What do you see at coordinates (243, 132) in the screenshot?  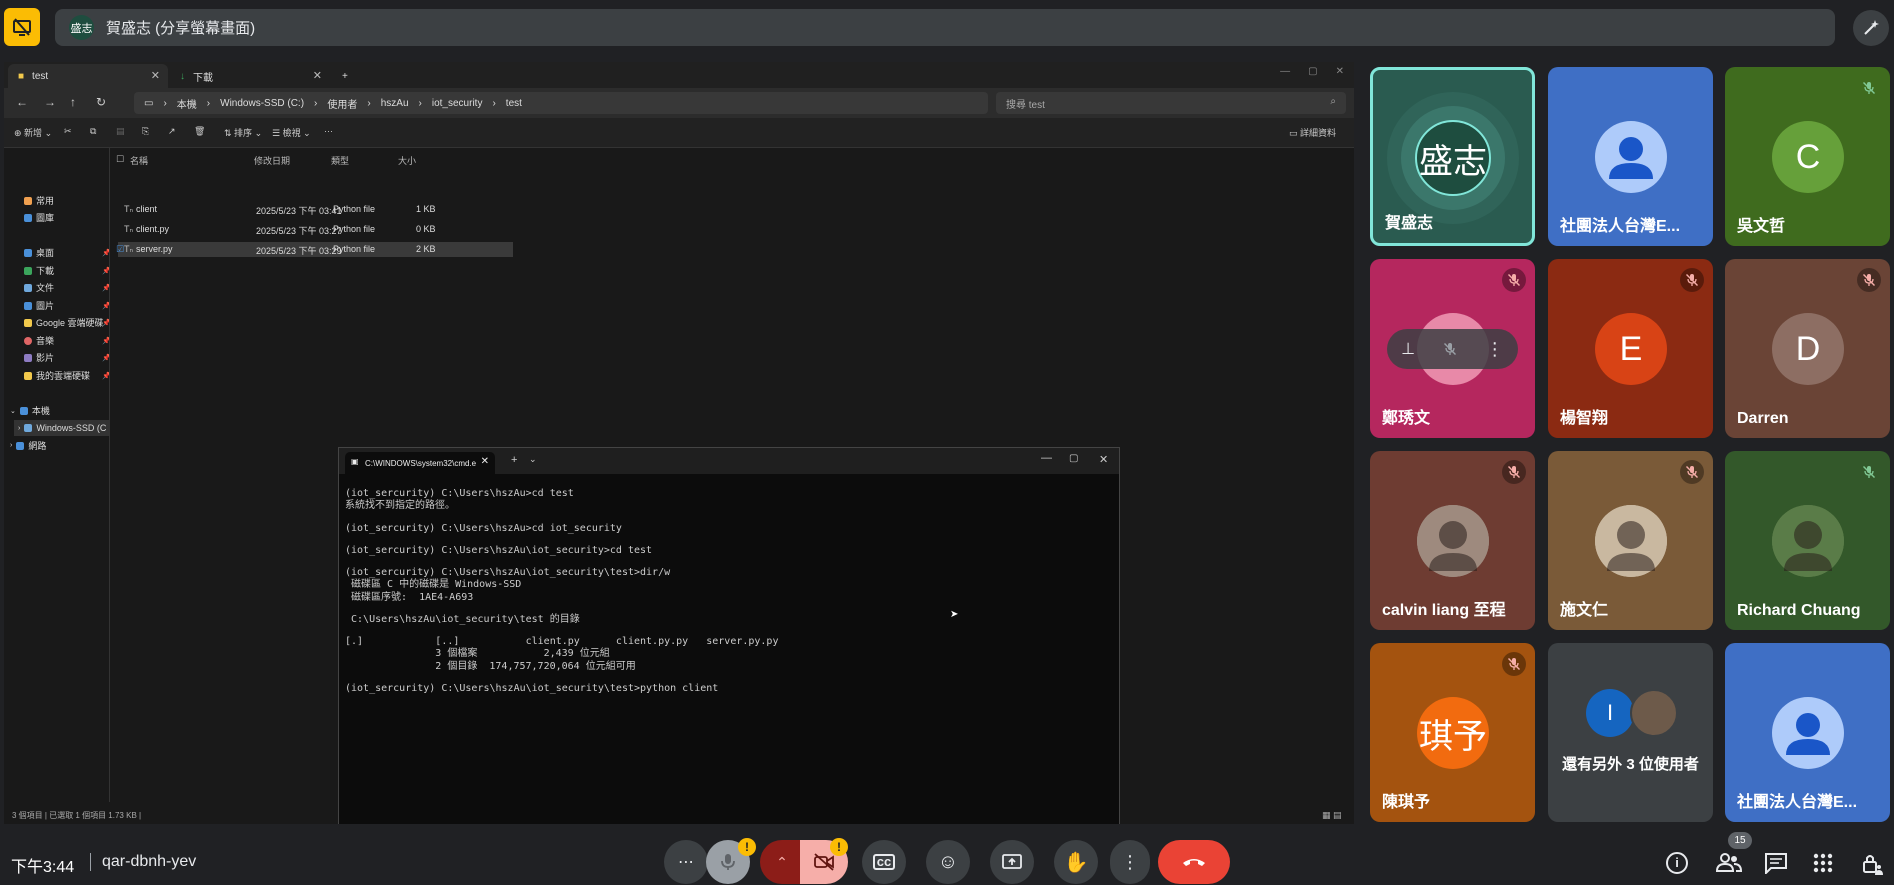 I see `sort-button: ⇅ 排序 ⌄` at bounding box center [243, 132].